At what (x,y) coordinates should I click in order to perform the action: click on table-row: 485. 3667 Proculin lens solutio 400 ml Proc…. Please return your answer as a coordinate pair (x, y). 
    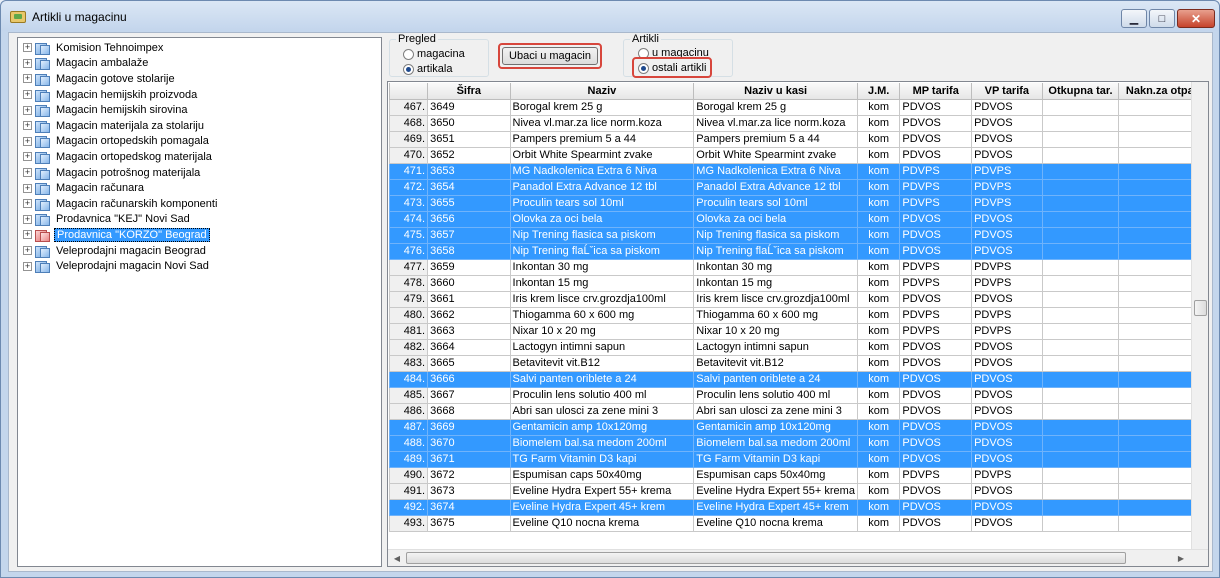
    Looking at the image, I should click on (798, 395).